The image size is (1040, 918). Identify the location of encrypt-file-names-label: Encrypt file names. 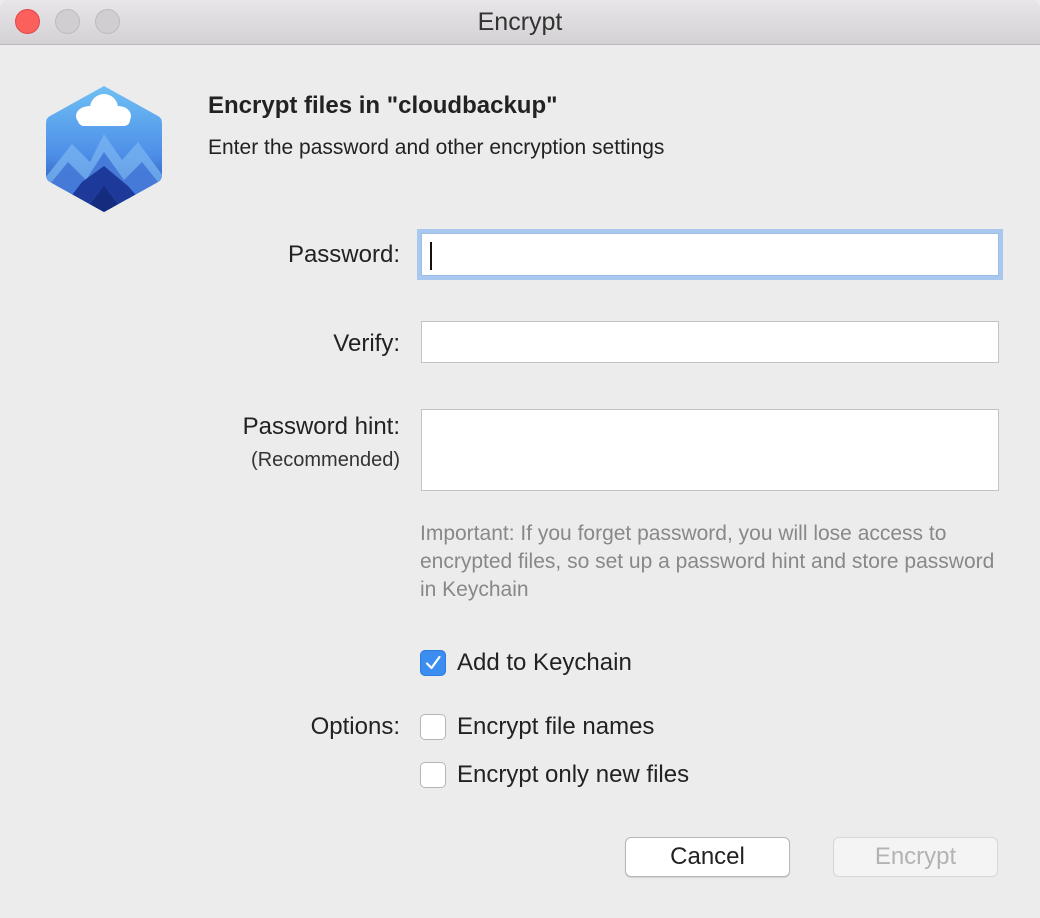
(556, 726).